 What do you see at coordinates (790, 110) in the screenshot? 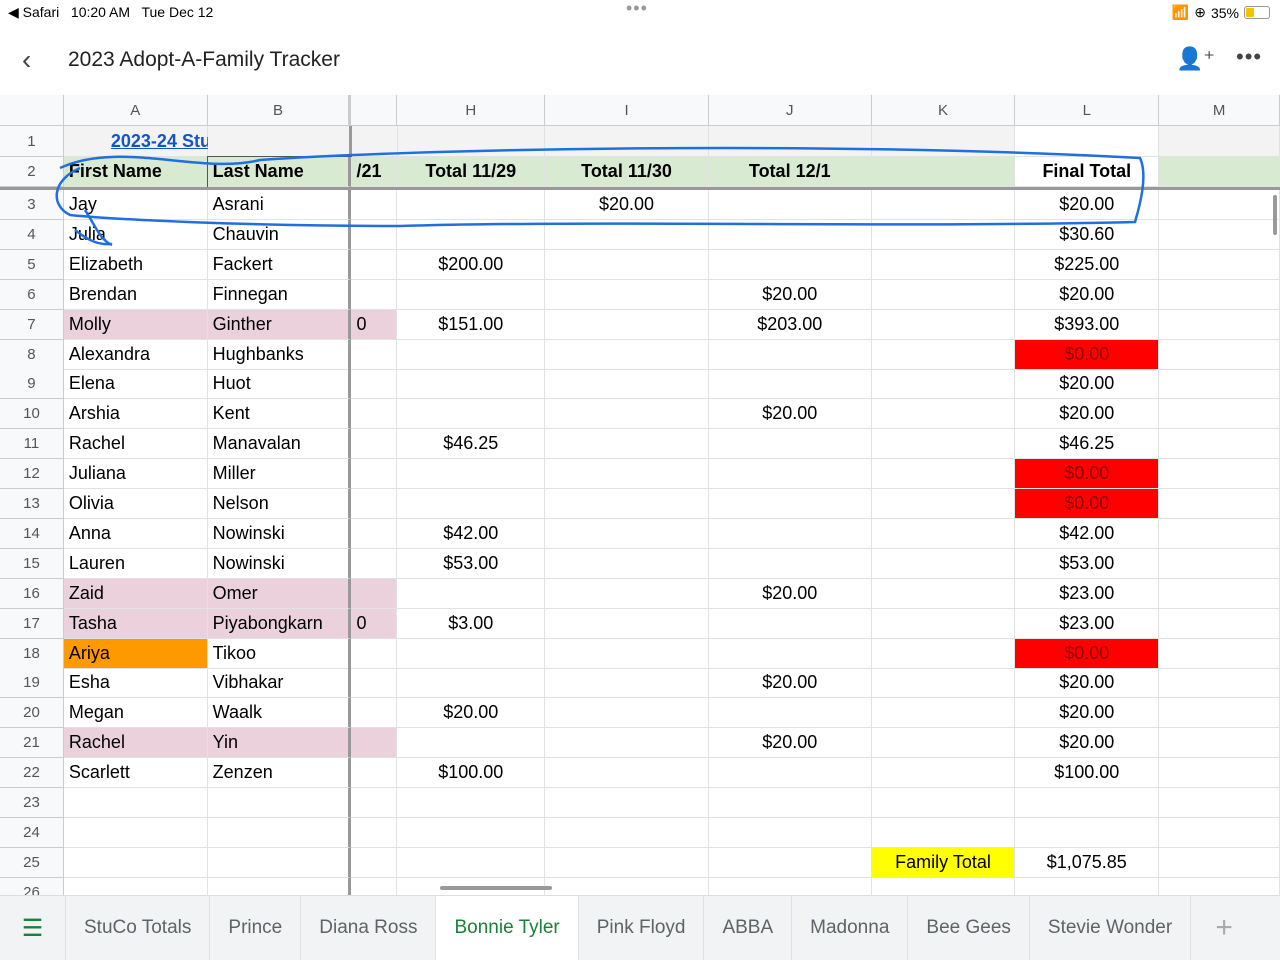
I see `column-header: J` at bounding box center [790, 110].